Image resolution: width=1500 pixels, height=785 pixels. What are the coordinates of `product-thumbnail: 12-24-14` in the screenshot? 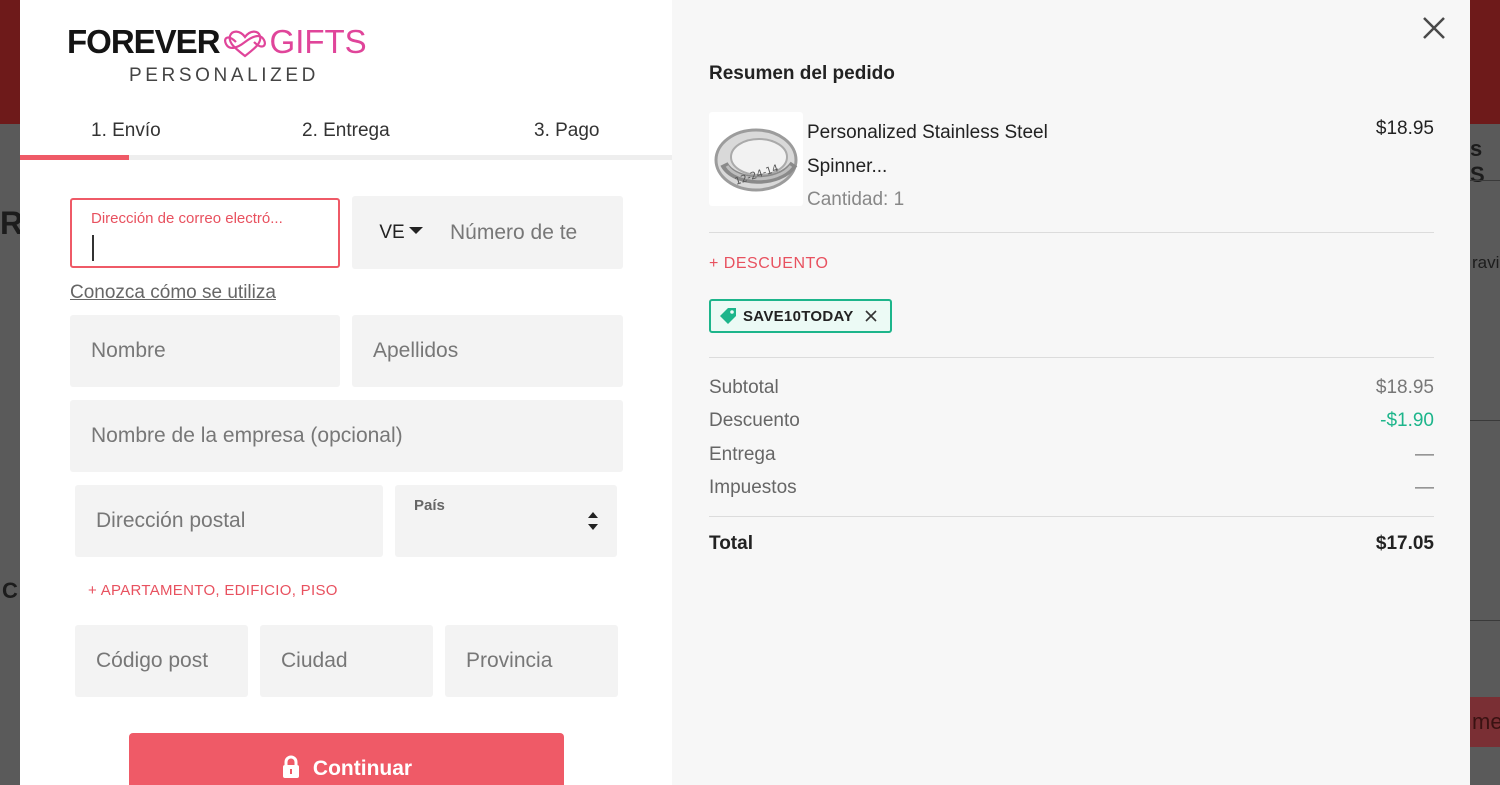 It's located at (756, 159).